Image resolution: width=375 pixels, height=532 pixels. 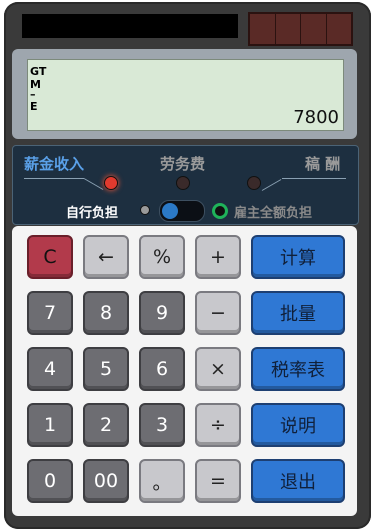 What do you see at coordinates (182, 163) in the screenshot?
I see `mode-labor: 劳务费` at bounding box center [182, 163].